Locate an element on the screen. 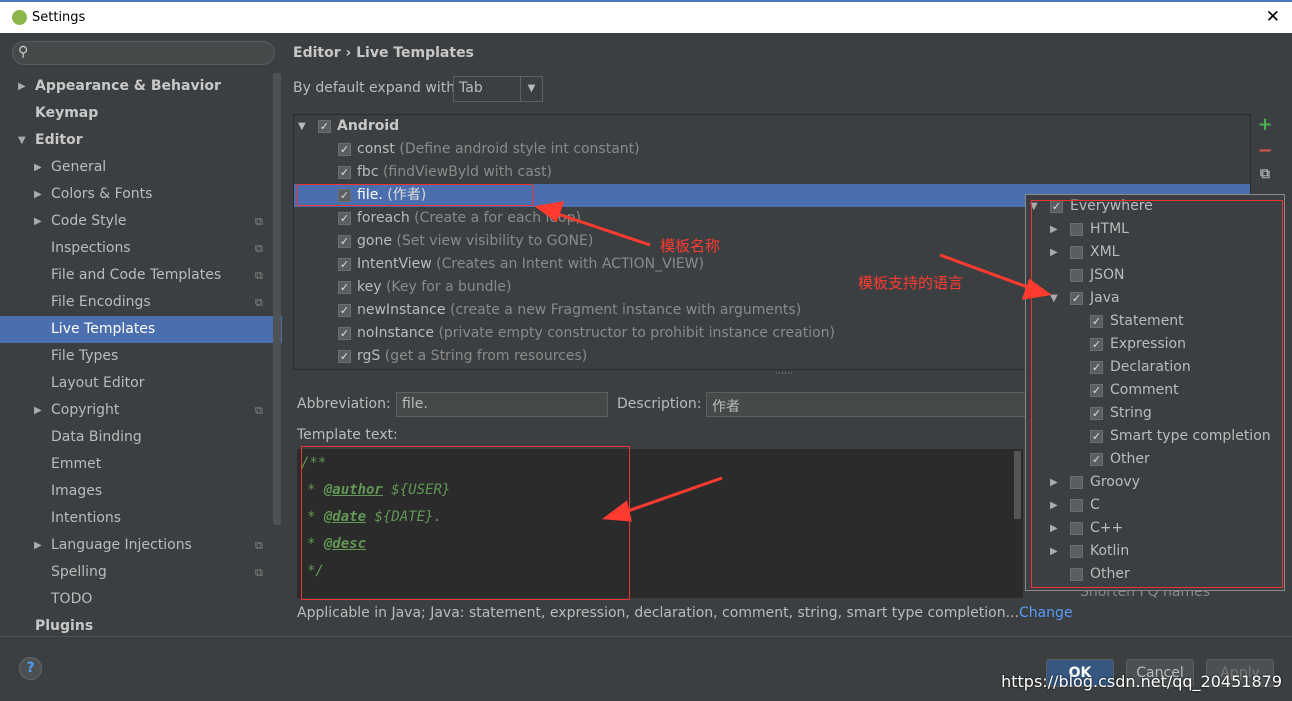  watermark: https://blog.csdn.net/qq_20451879 is located at coordinates (1141, 681).